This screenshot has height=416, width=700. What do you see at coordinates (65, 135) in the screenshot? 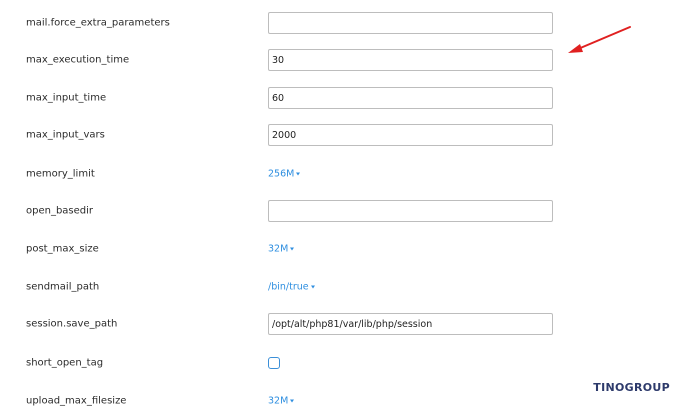
I see `setting-label: max_input_vars` at bounding box center [65, 135].